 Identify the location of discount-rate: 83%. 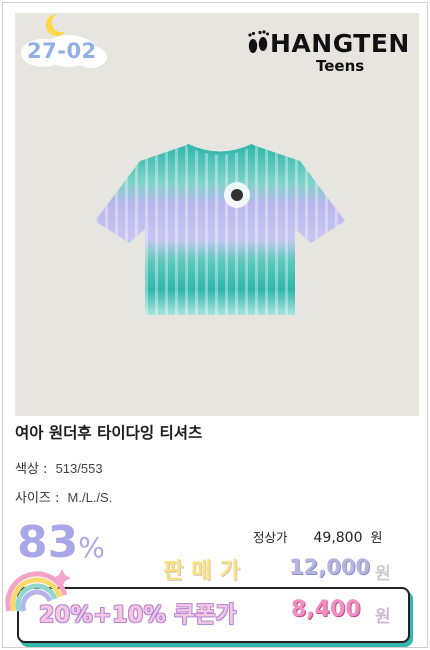
(61, 542).